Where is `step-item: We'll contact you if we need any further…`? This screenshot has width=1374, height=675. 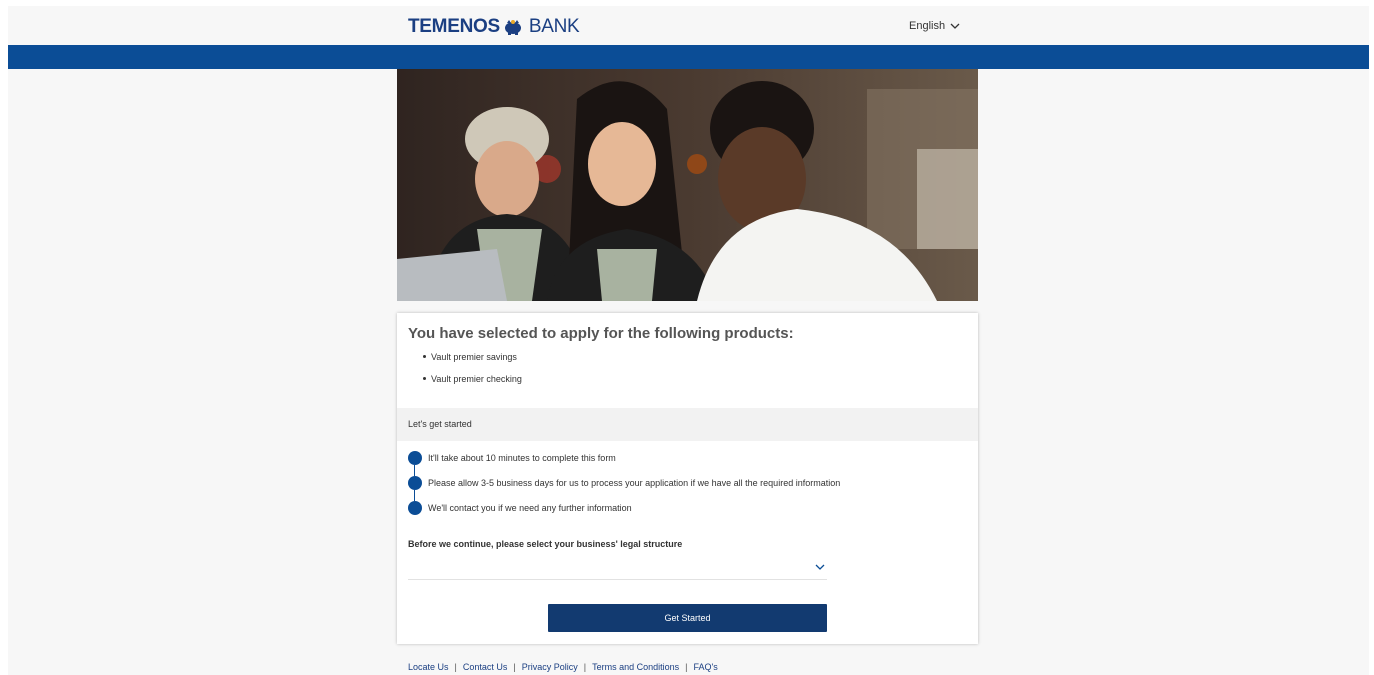
step-item: We'll contact you if we need any further… is located at coordinates (624, 513).